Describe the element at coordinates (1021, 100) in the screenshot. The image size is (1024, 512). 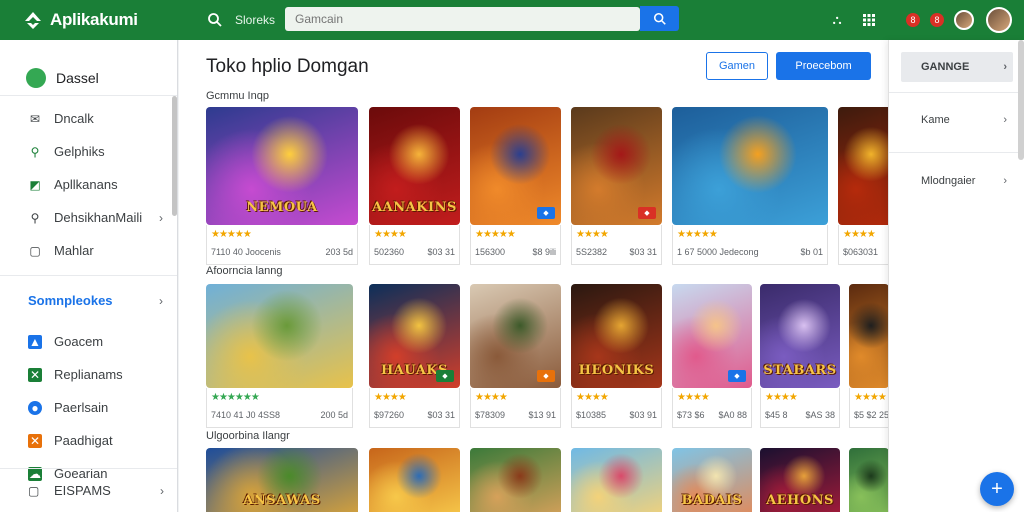
I see `panel-scrollbar` at that location.